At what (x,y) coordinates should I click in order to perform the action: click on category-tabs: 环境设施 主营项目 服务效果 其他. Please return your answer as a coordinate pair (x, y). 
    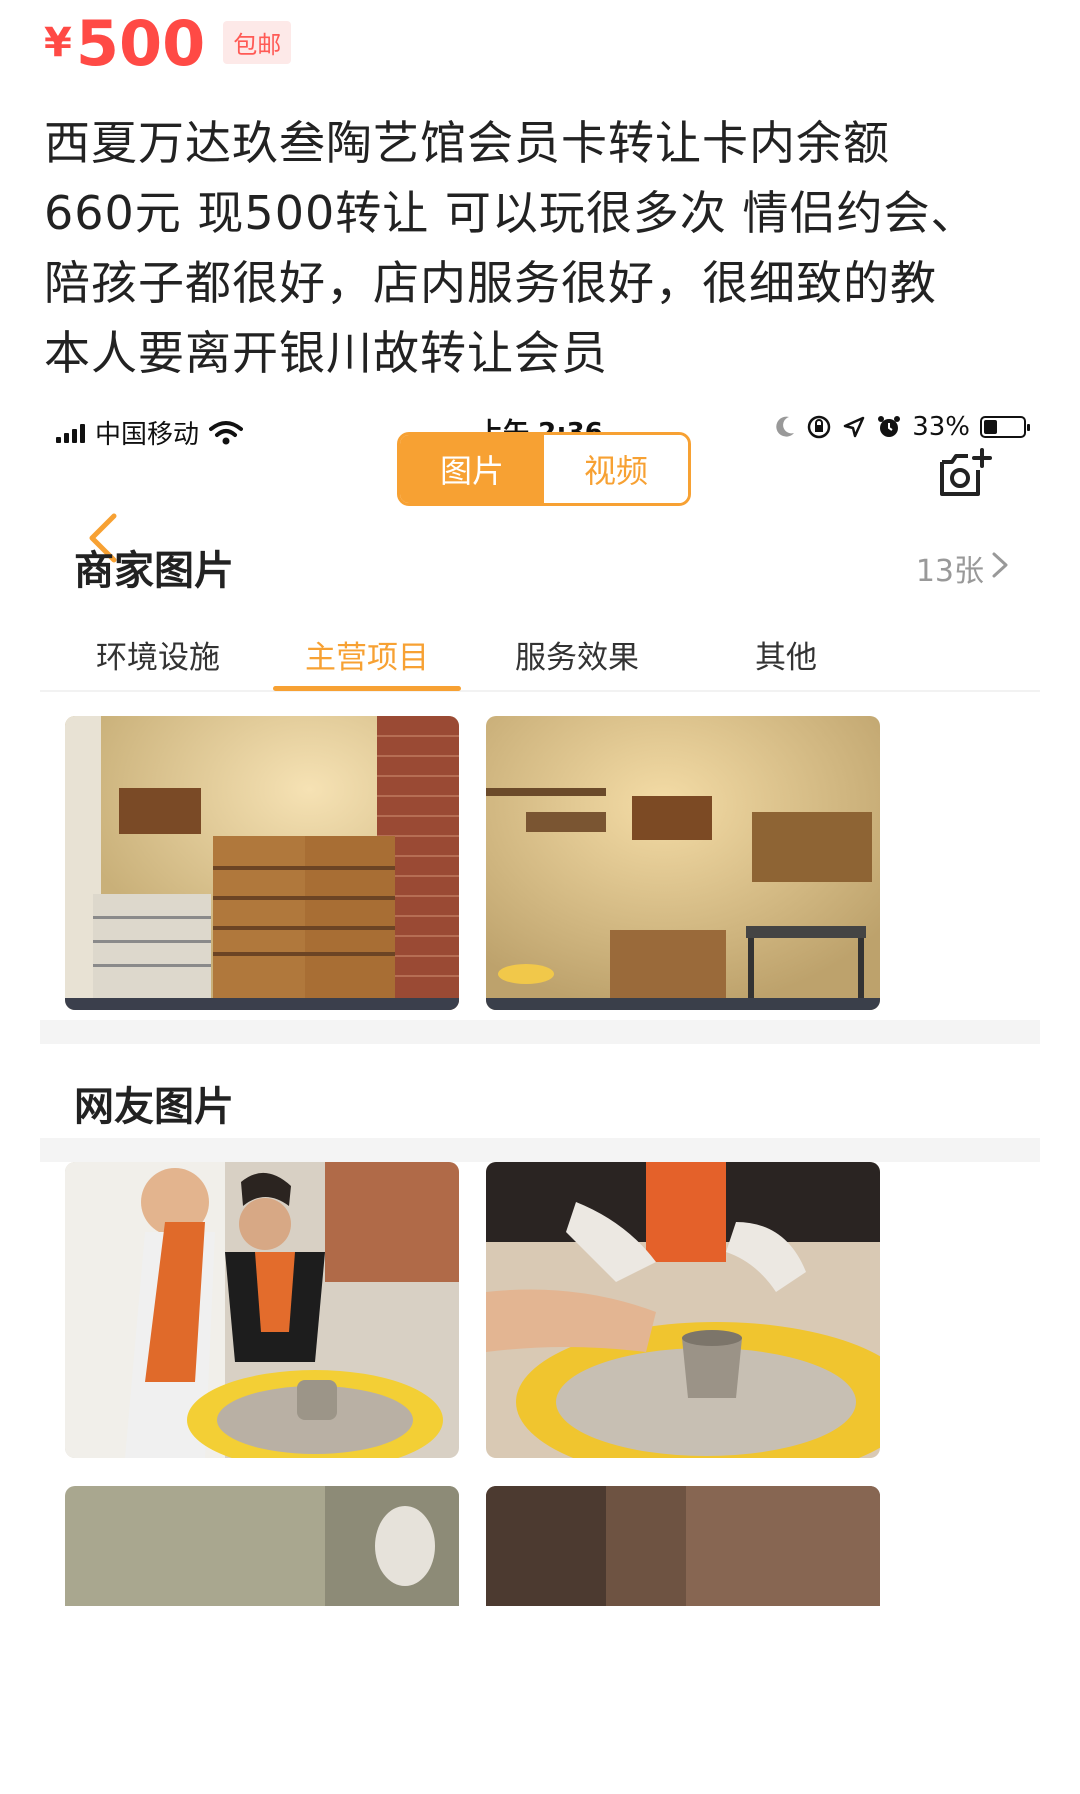
    Looking at the image, I should click on (540, 657).